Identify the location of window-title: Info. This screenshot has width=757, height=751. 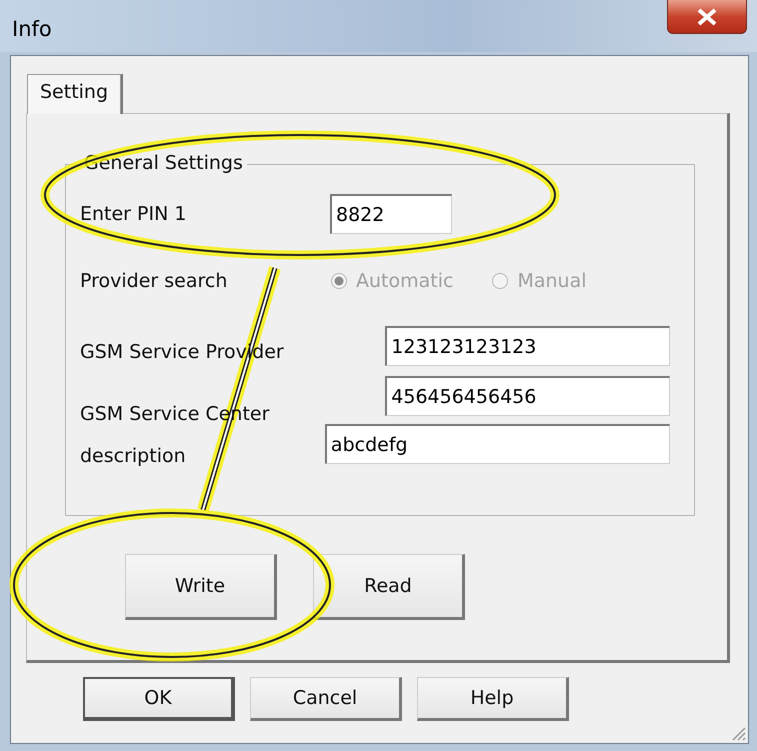
(32, 29).